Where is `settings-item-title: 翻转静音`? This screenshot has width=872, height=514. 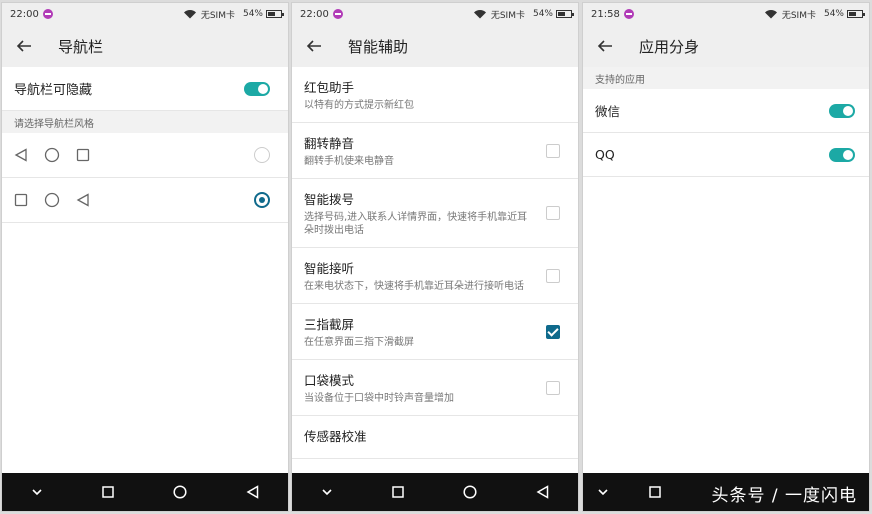
settings-item-title: 翻转静音 is located at coordinates (329, 143).